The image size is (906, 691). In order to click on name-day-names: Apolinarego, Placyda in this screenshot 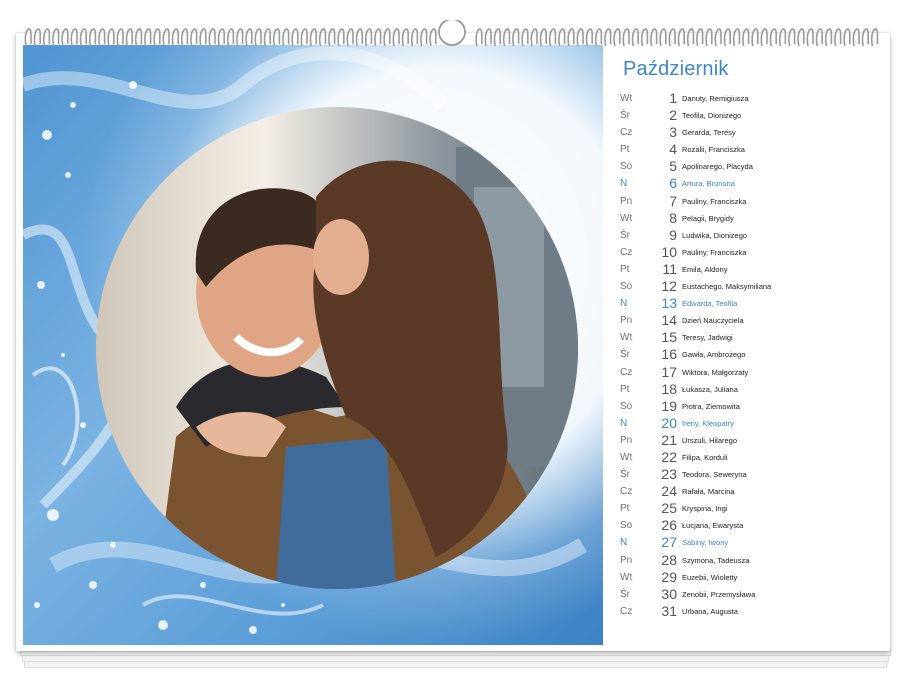, I will do `click(717, 167)`.